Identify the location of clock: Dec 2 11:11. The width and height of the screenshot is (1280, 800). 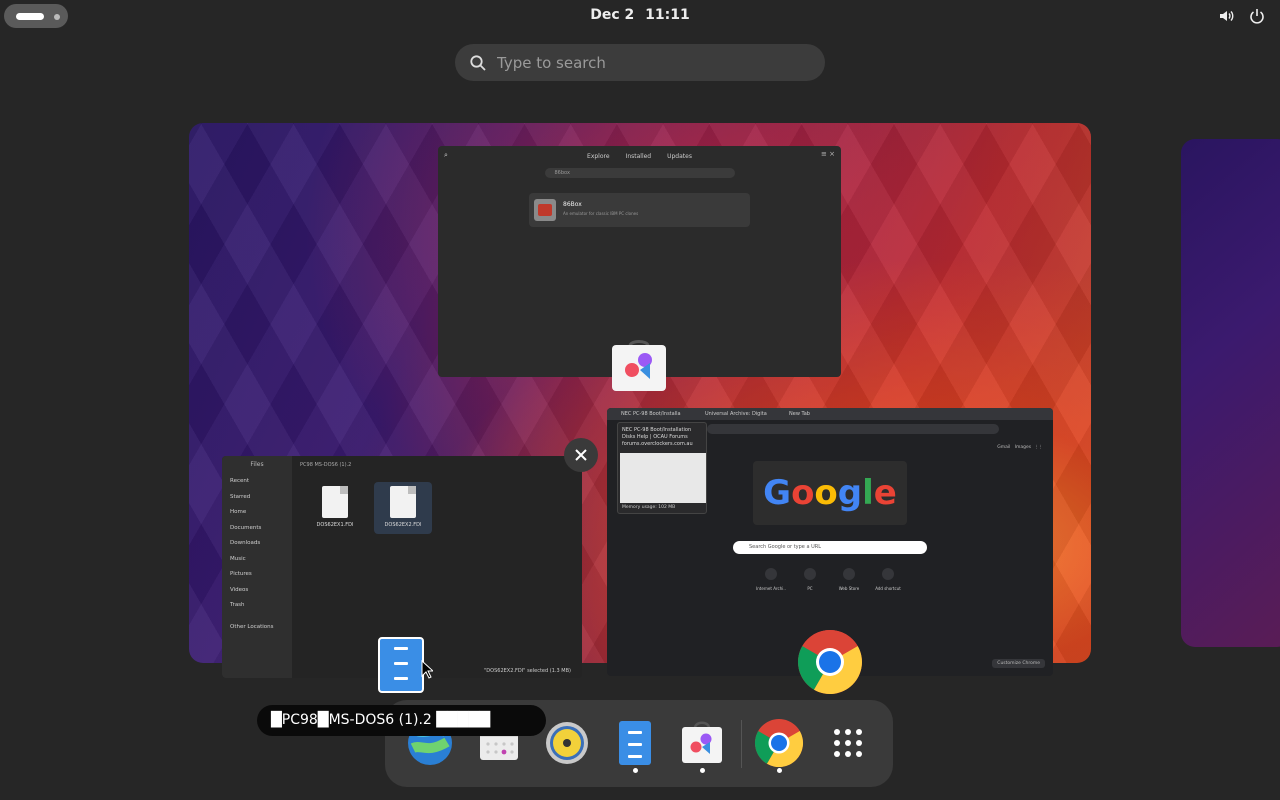
(640, 15).